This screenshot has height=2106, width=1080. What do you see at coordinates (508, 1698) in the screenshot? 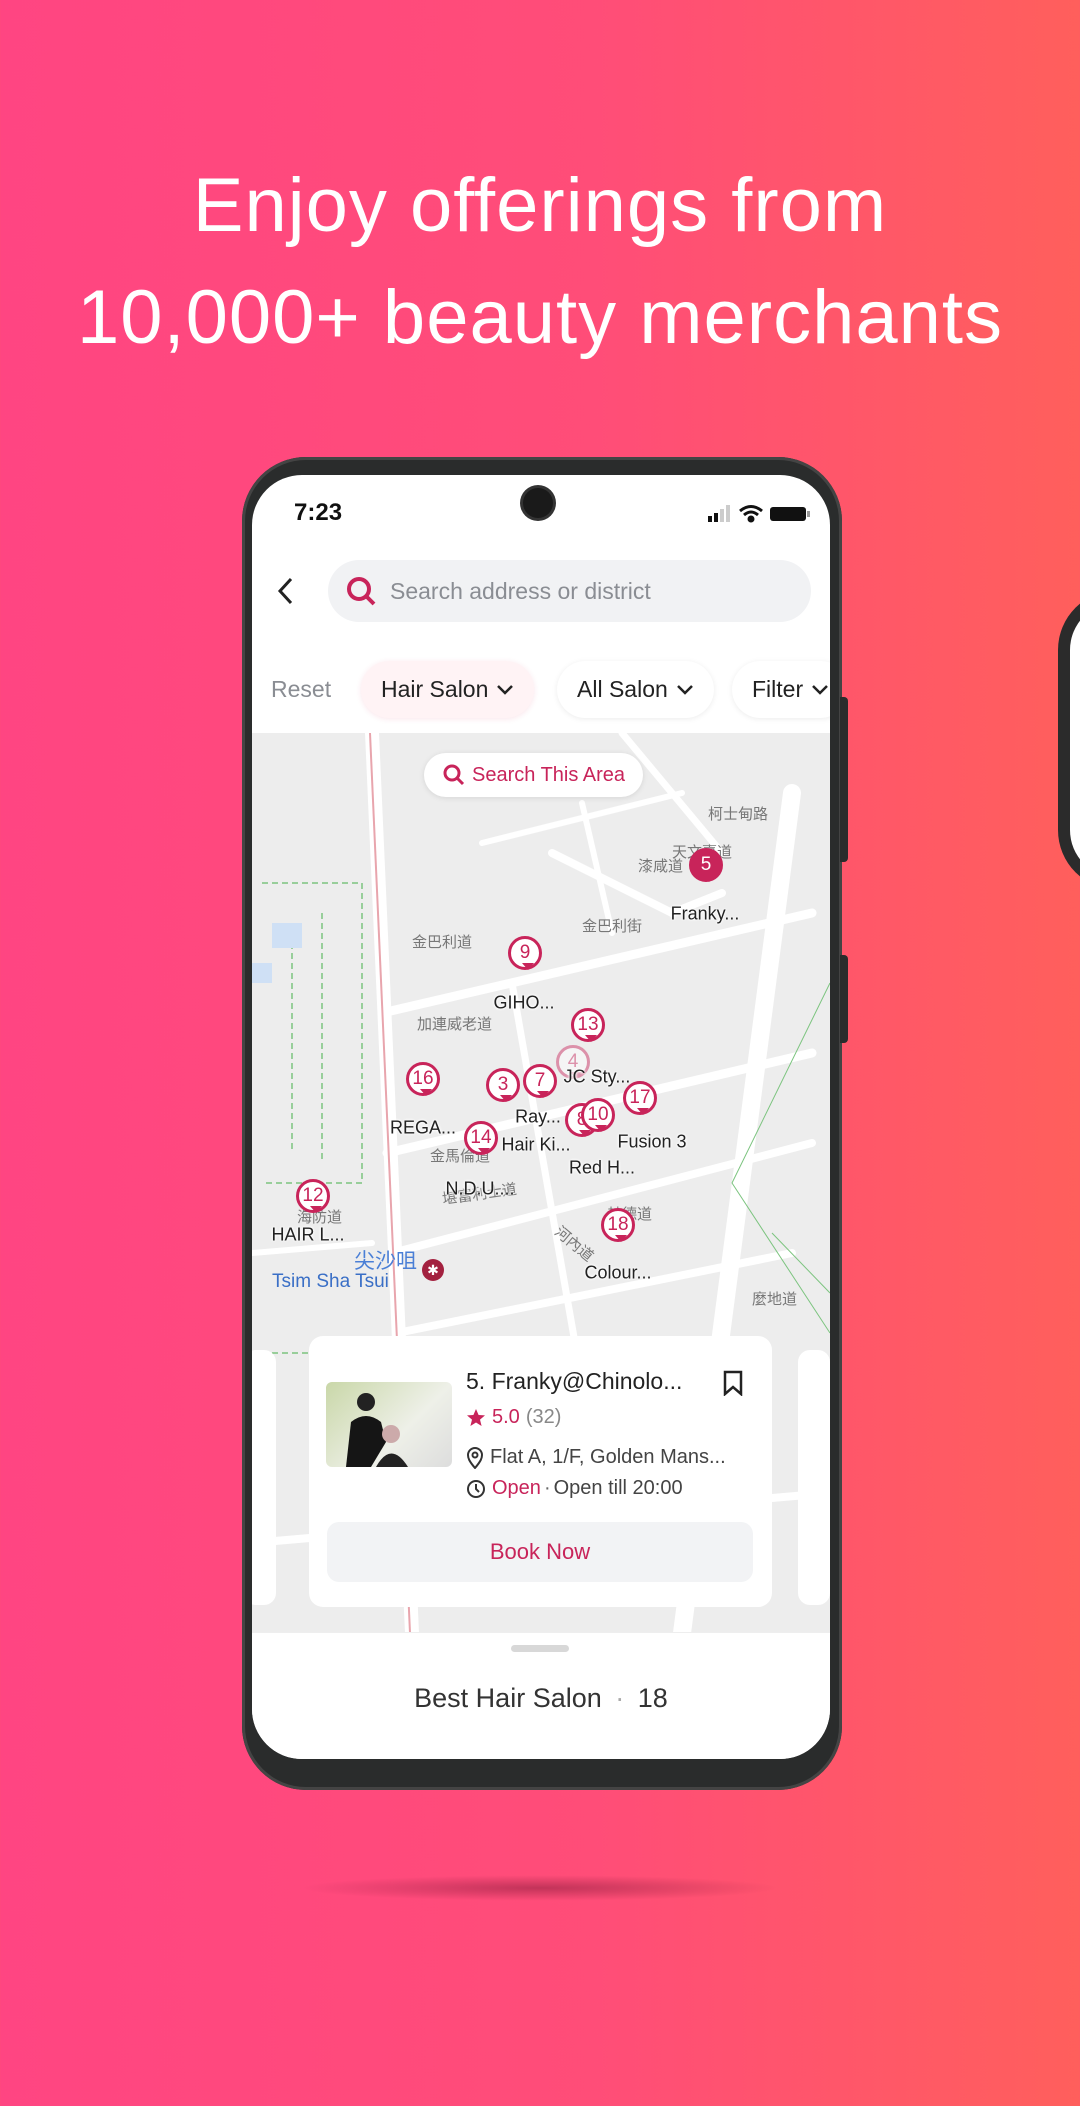
I see `list-title: Best Hair Salon` at bounding box center [508, 1698].